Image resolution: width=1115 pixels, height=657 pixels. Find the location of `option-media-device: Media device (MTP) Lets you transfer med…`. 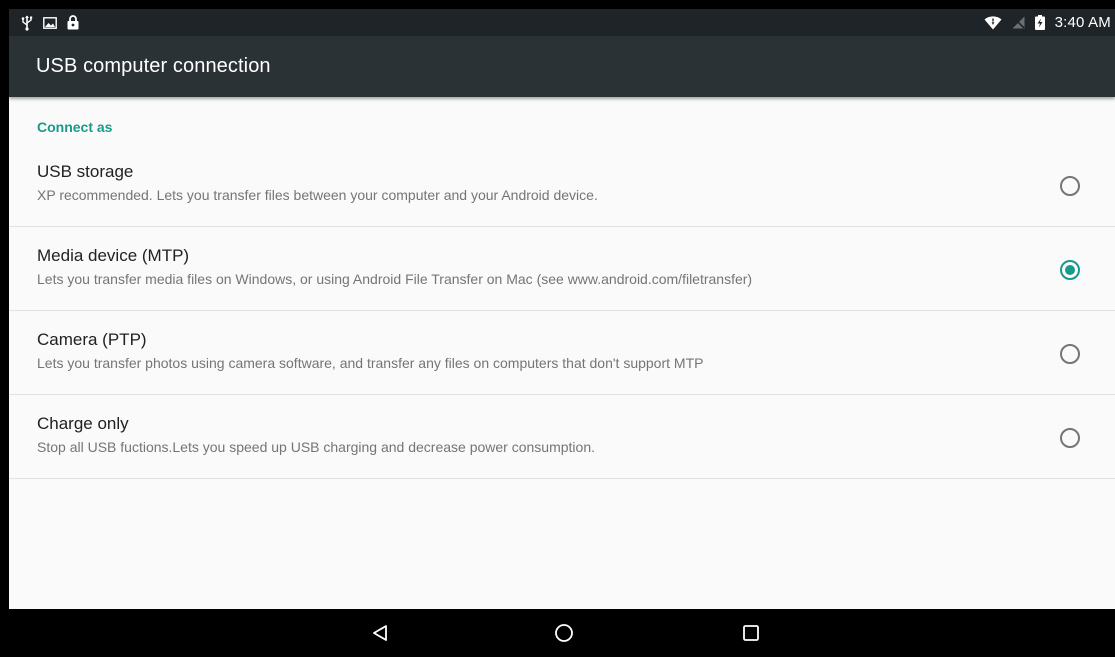

option-media-device: Media device (MTP) Lets you transfer med… is located at coordinates (562, 269).